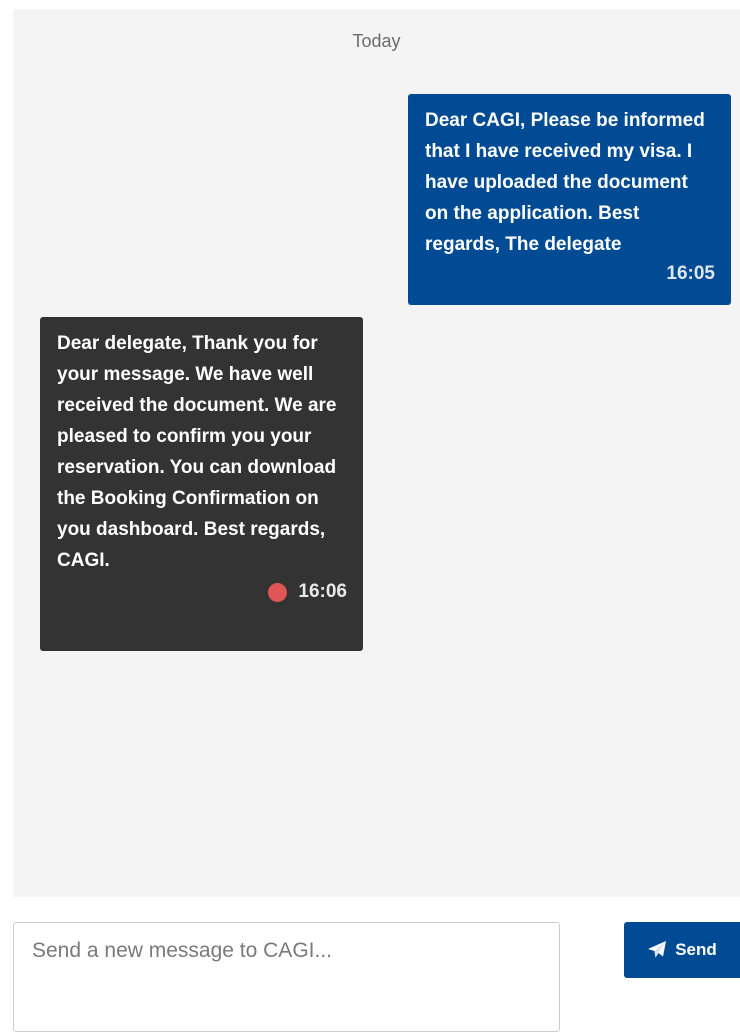 This screenshot has height=1032, width=740. I want to click on new-message-input, so click(286, 977).